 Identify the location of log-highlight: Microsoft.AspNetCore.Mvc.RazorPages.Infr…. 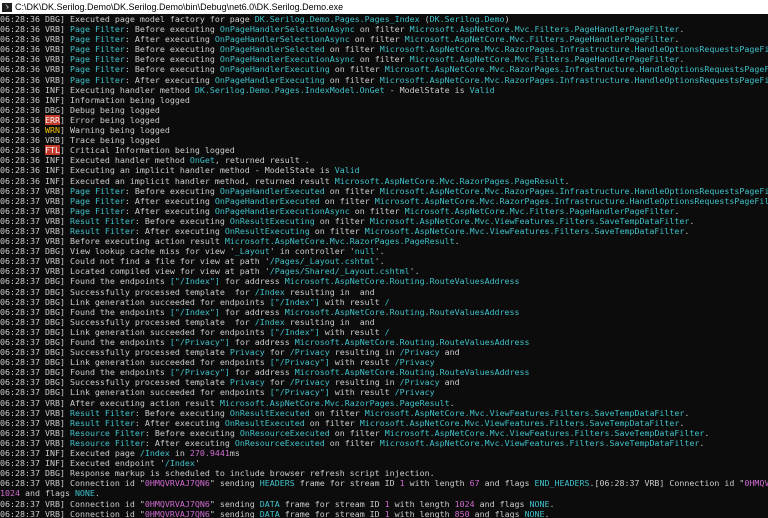
(576, 69).